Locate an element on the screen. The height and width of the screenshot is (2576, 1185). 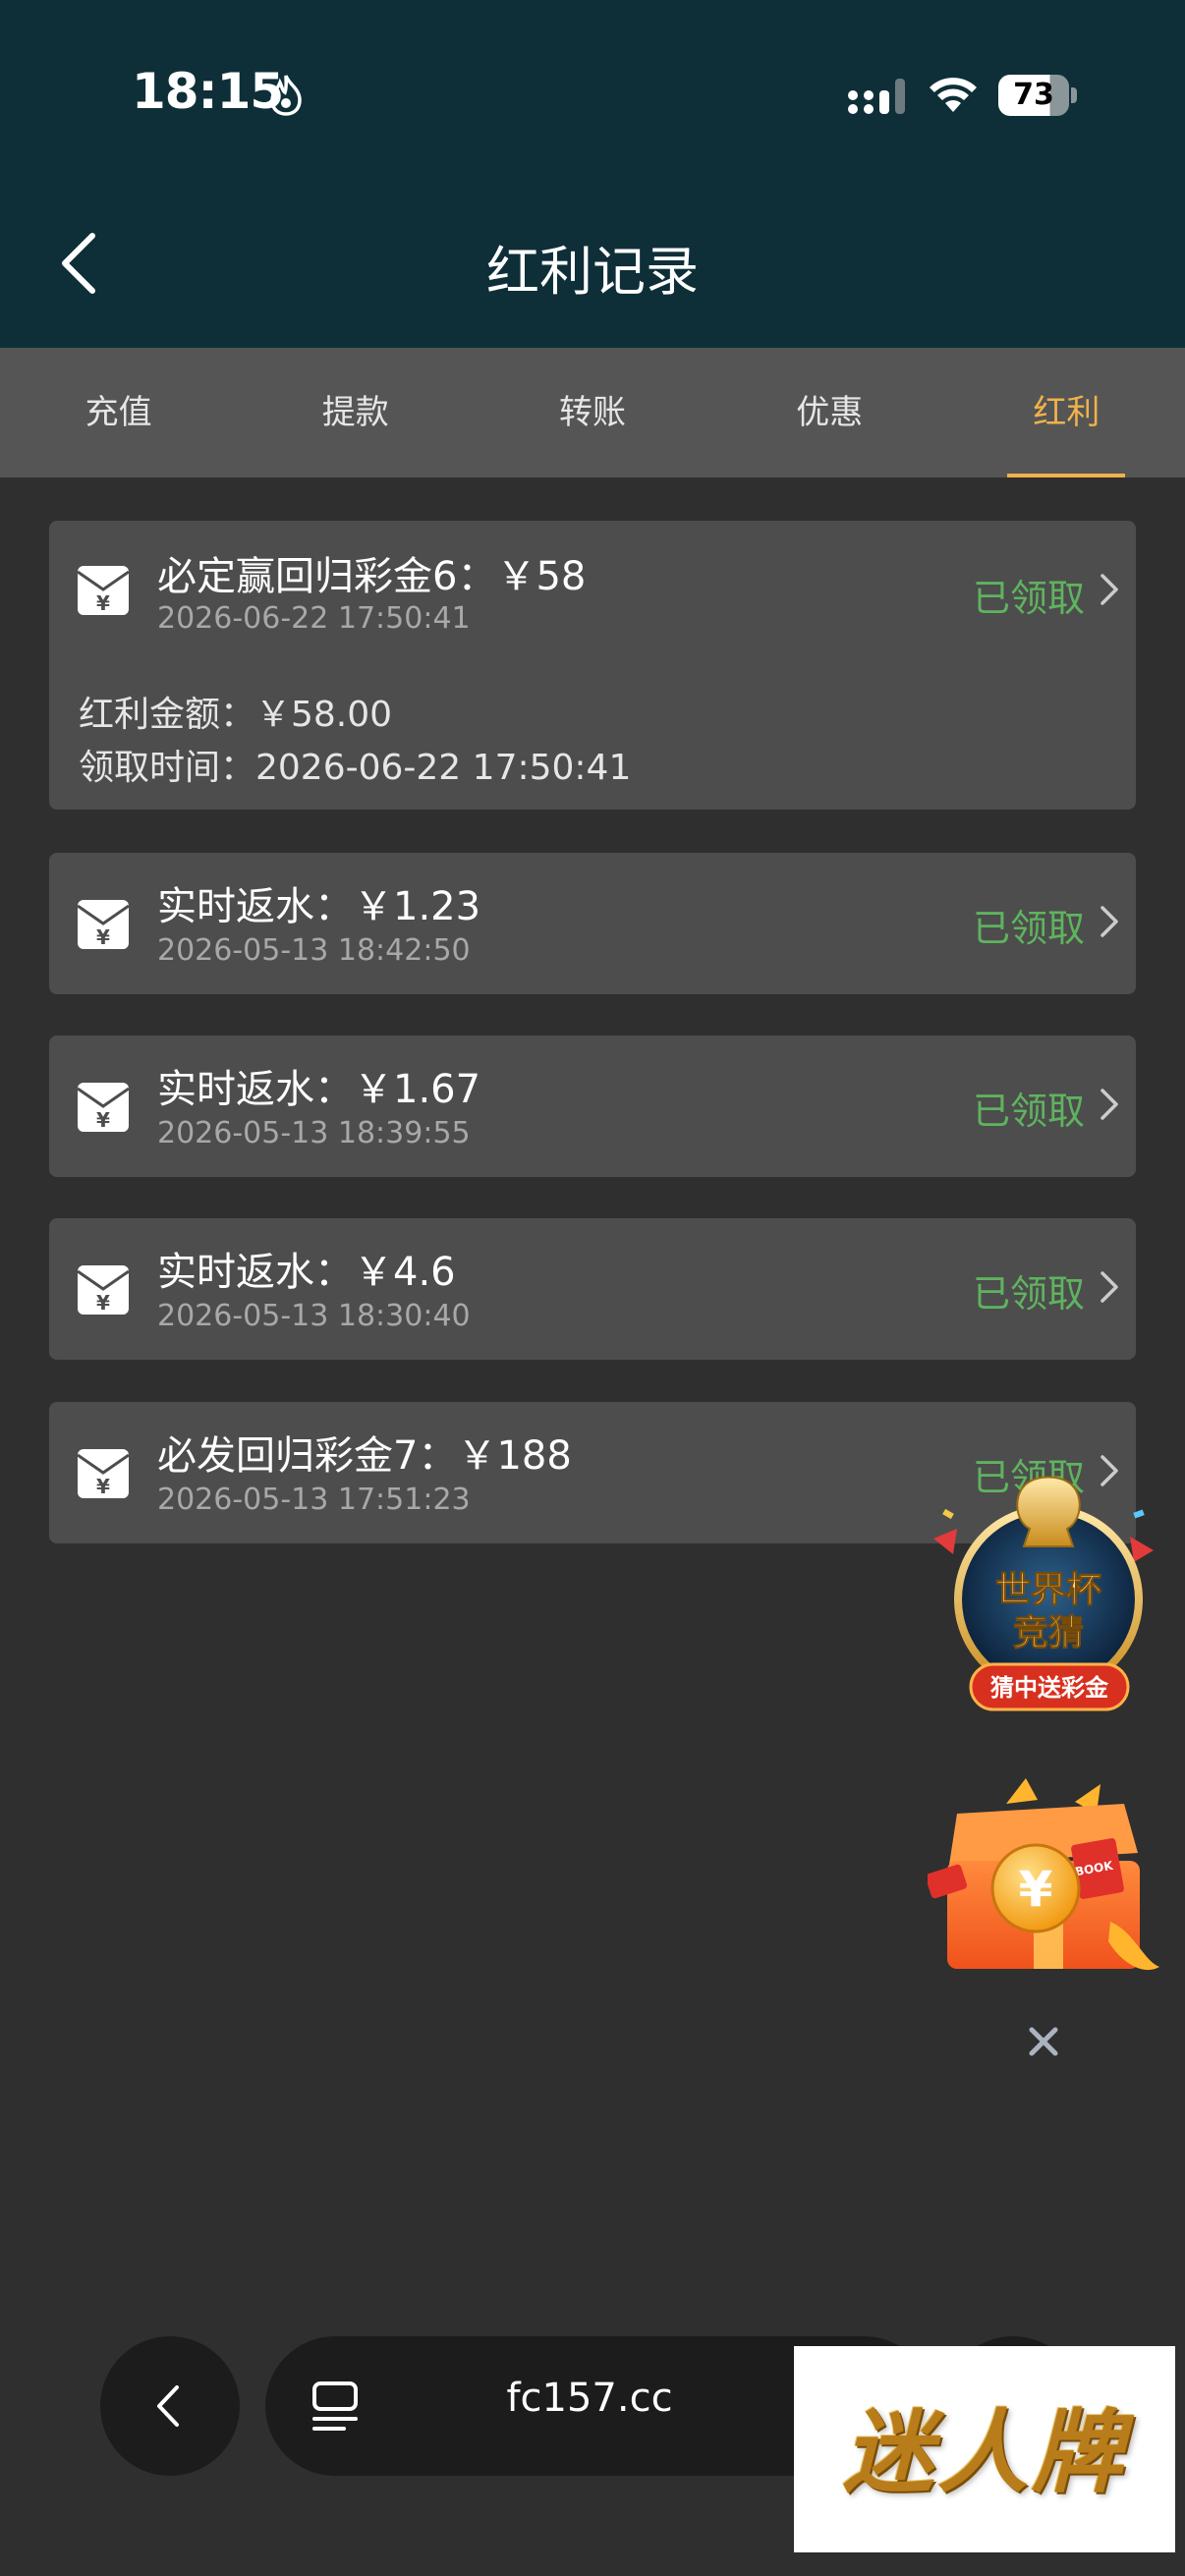
worldcup-title-line2: 竞猜 is located at coordinates (1049, 1633).